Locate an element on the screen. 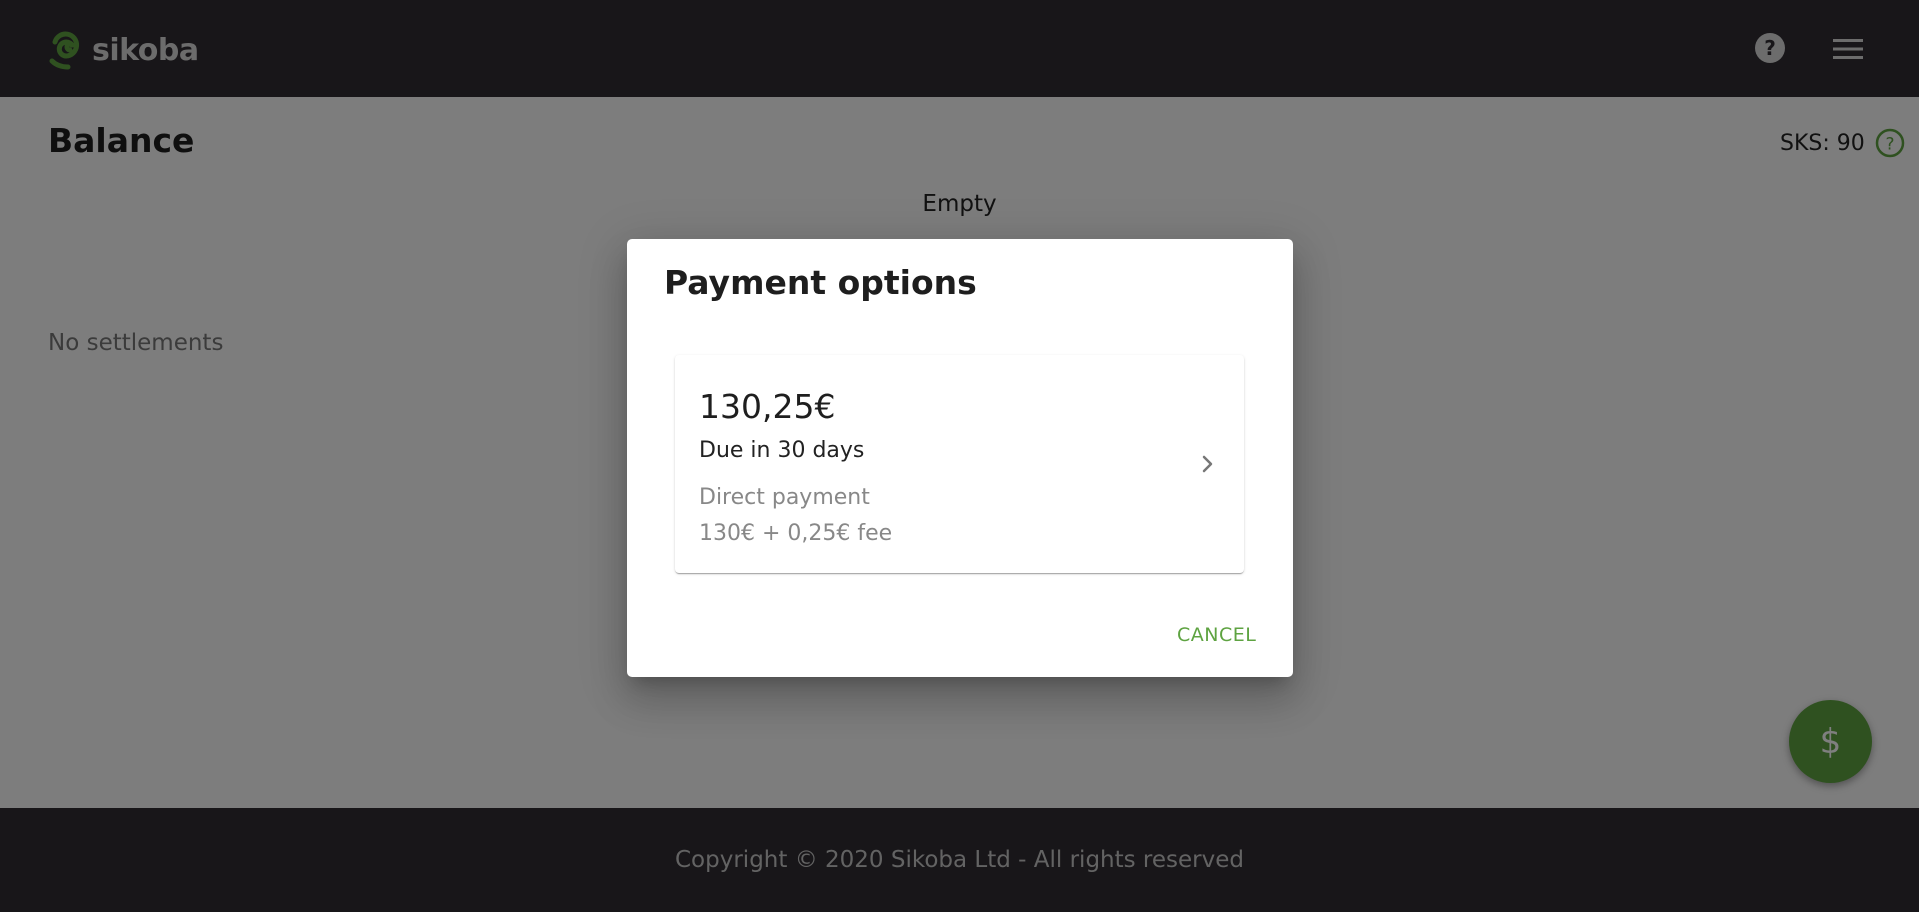 The width and height of the screenshot is (1919, 912). option-fee: 130€ + 0,25€ fee is located at coordinates (796, 533).